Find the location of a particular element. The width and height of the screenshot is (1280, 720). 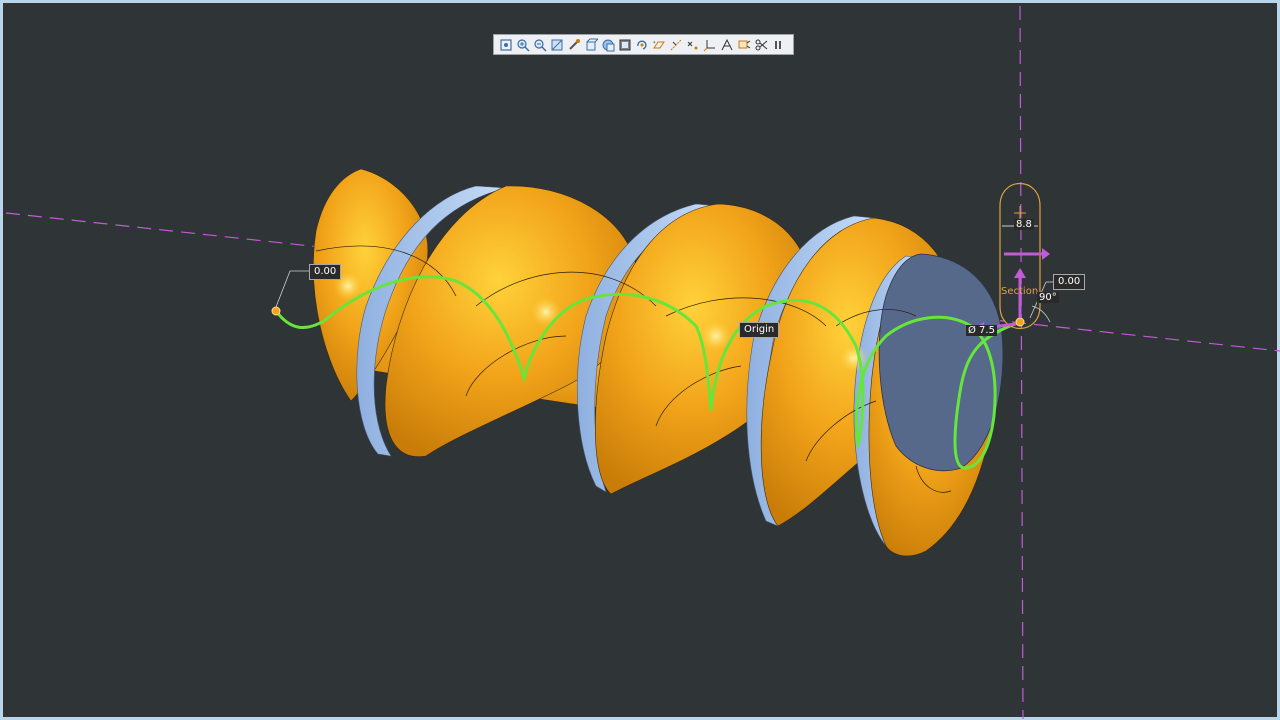

drag-handle-horizontal-arrow-icon is located at coordinates (1046, 254).